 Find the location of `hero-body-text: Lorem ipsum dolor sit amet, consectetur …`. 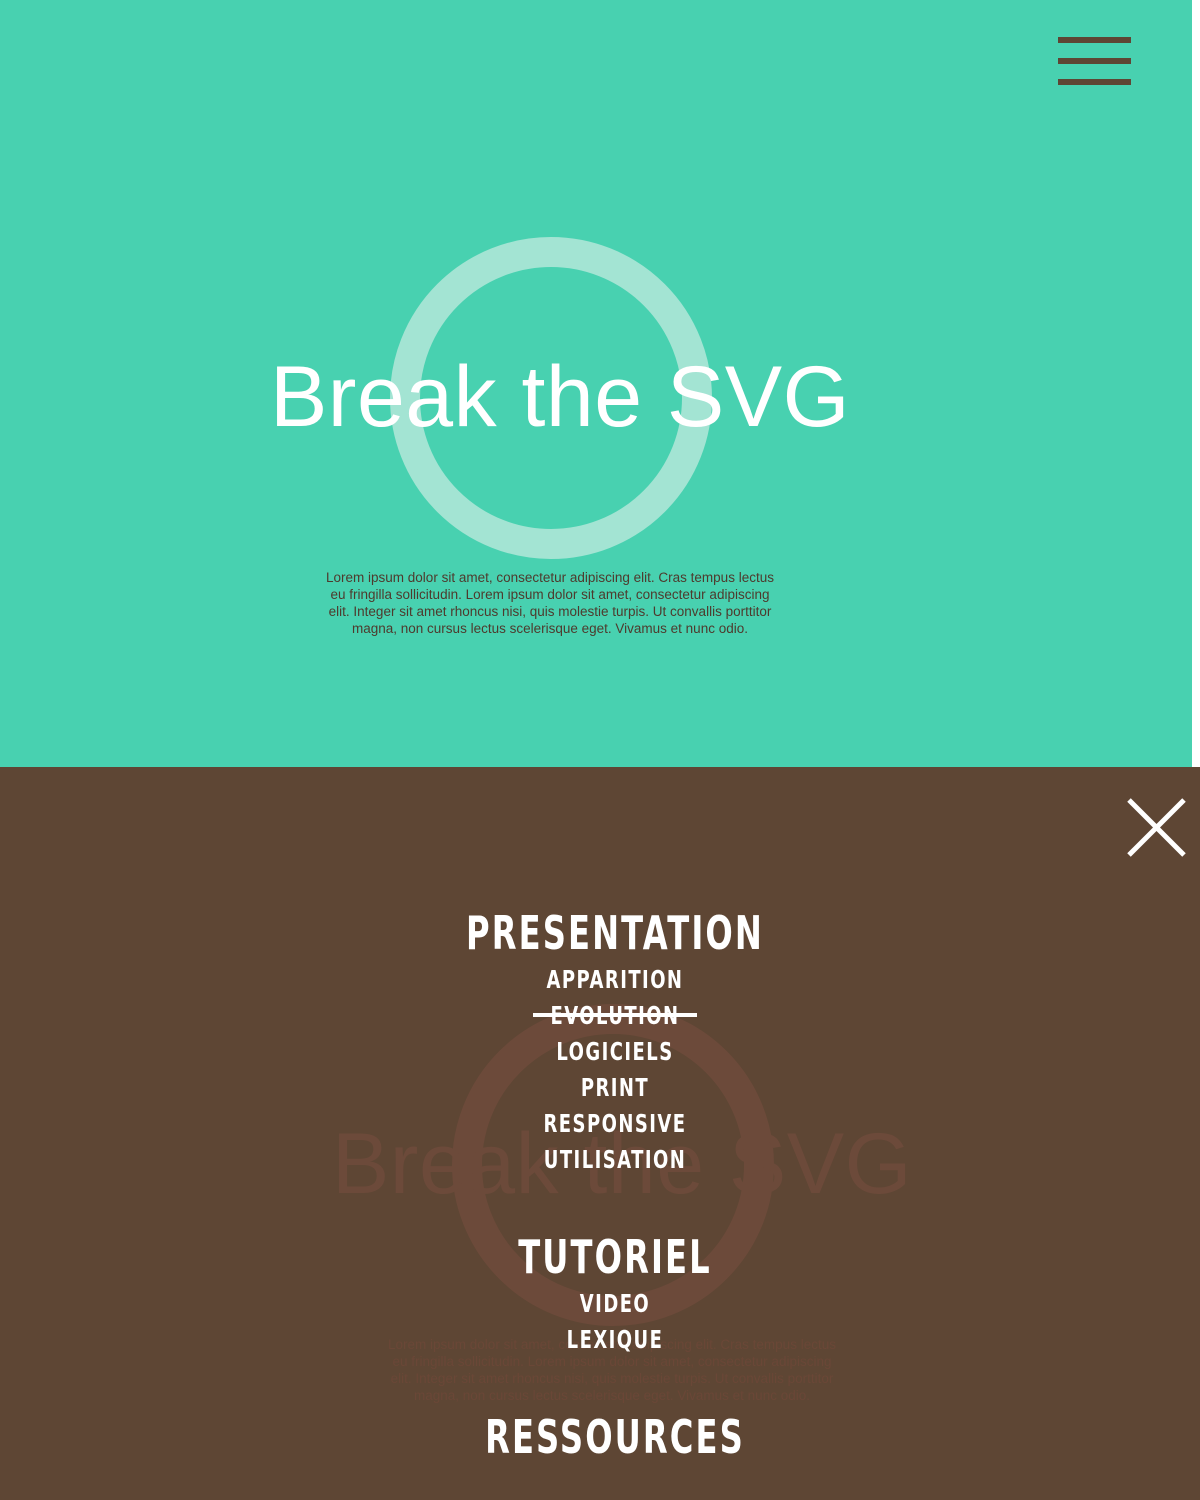

hero-body-text: Lorem ipsum dolor sit amet, consectetur … is located at coordinates (550, 603).